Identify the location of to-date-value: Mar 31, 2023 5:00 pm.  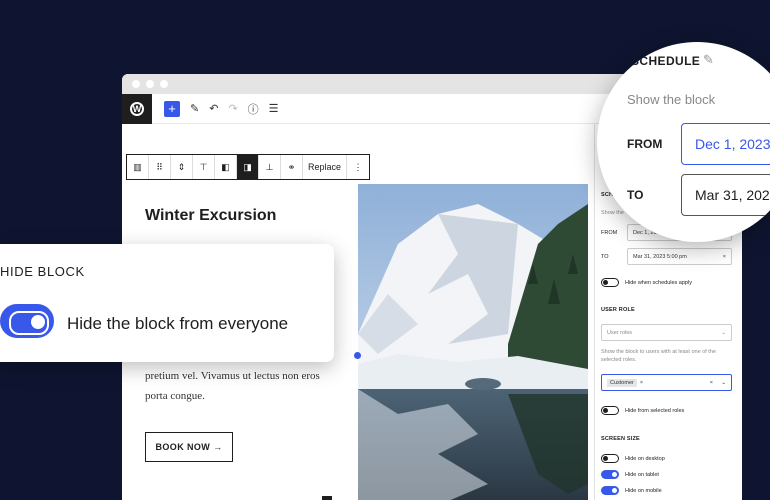
(660, 256).